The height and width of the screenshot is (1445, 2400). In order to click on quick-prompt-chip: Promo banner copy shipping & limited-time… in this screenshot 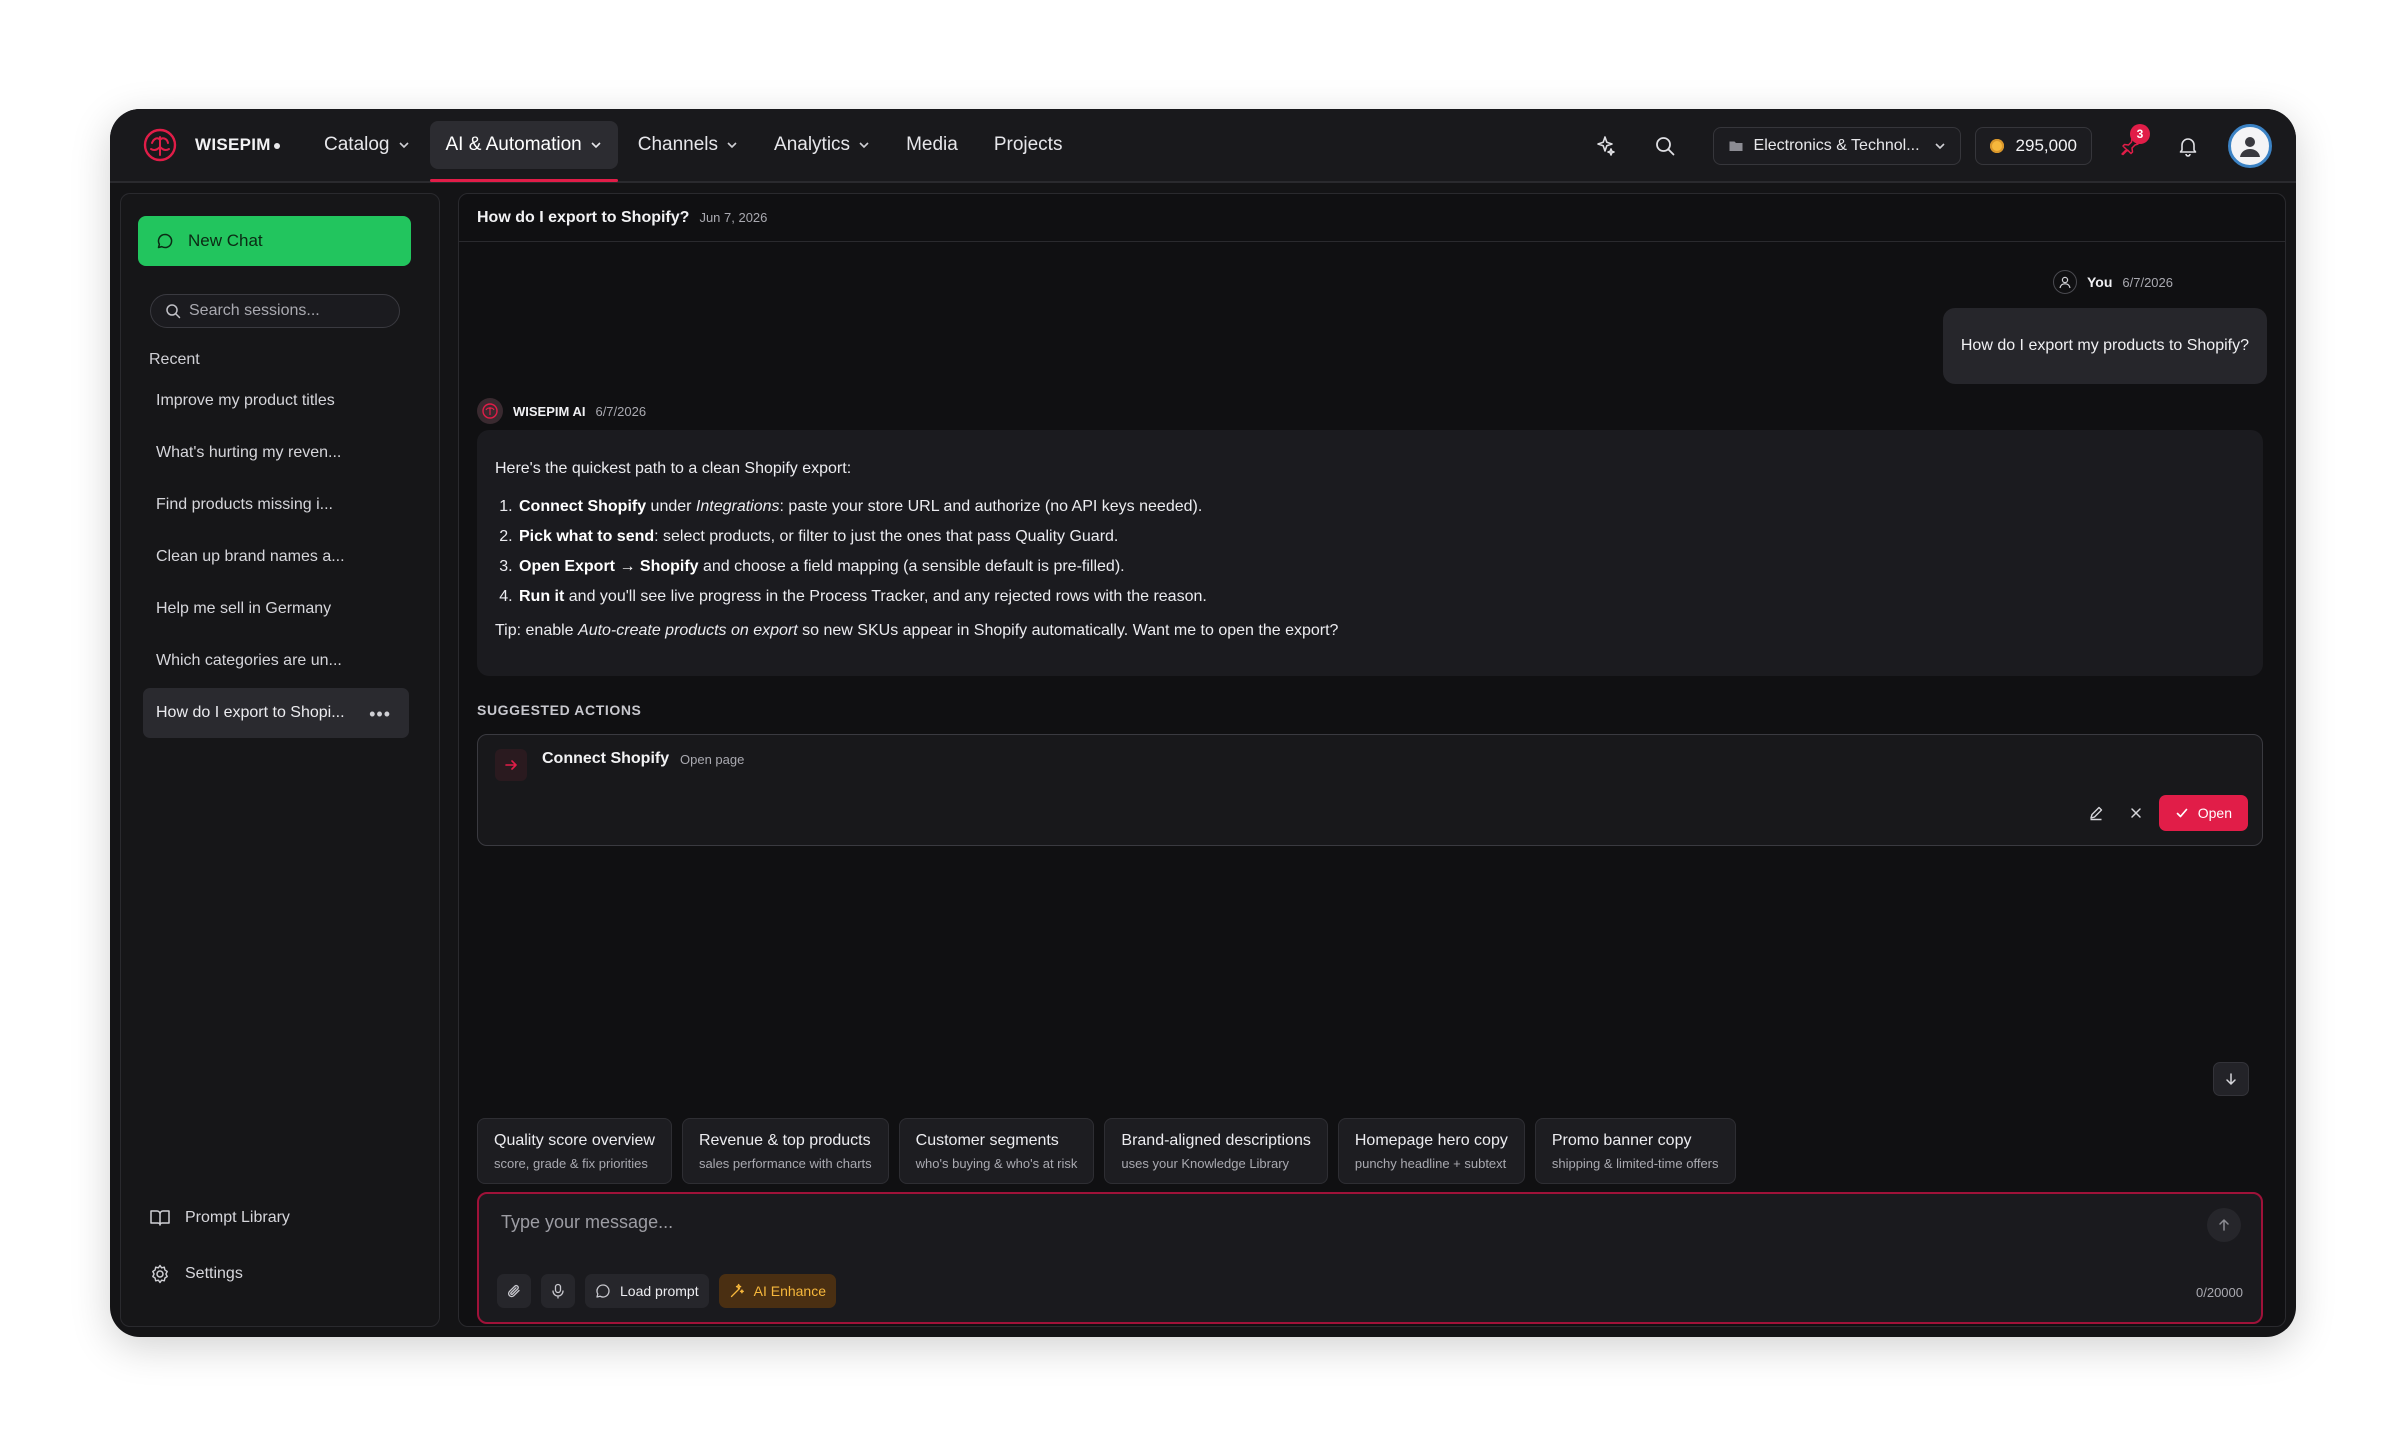, I will do `click(1635, 1151)`.